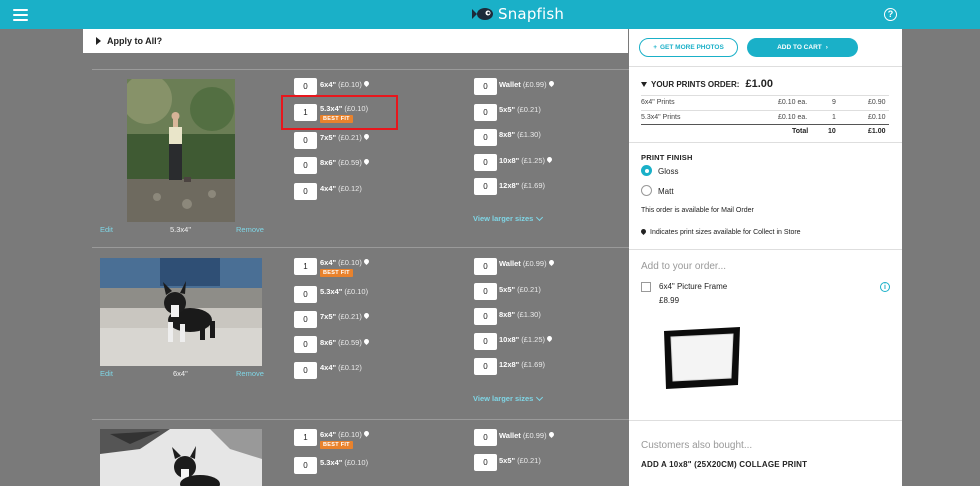  Describe the element at coordinates (646, 170) in the screenshot. I see `gloss-radio` at that location.